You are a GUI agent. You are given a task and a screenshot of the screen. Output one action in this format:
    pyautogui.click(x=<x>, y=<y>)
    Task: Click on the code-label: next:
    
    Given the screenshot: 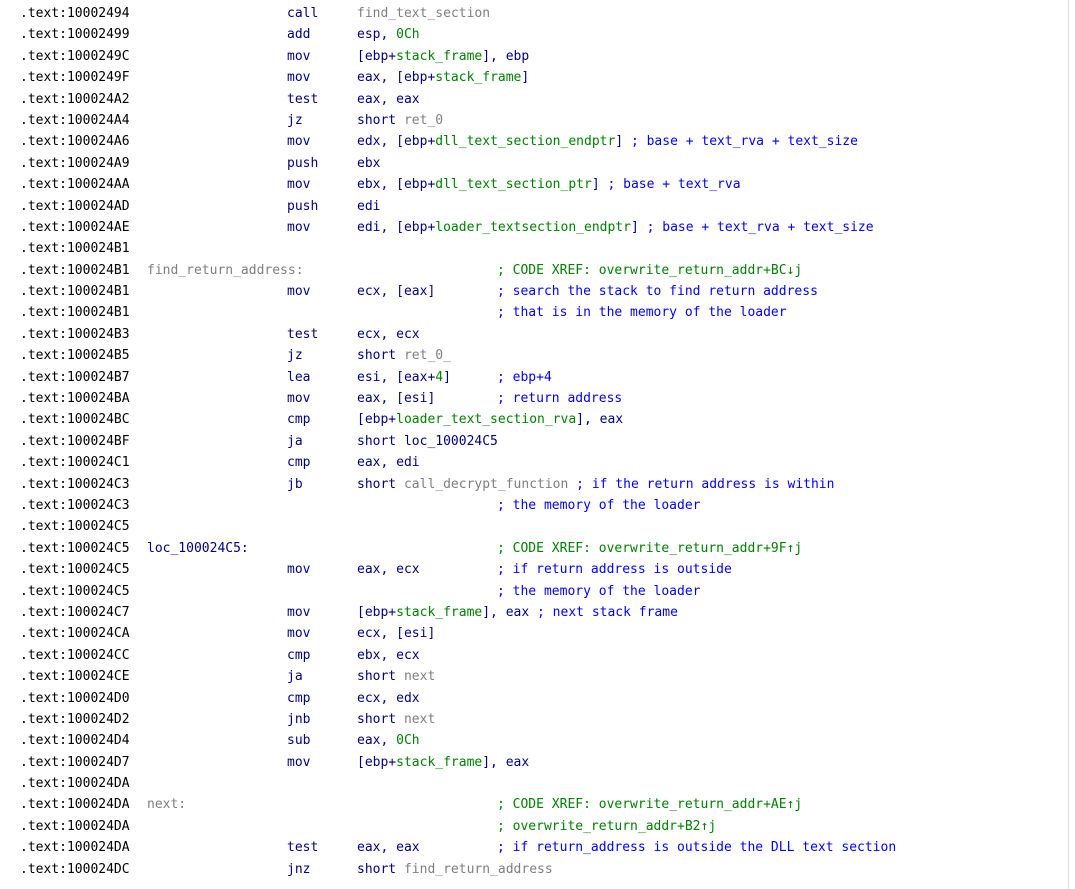 What is the action you would take?
    pyautogui.click(x=166, y=804)
    